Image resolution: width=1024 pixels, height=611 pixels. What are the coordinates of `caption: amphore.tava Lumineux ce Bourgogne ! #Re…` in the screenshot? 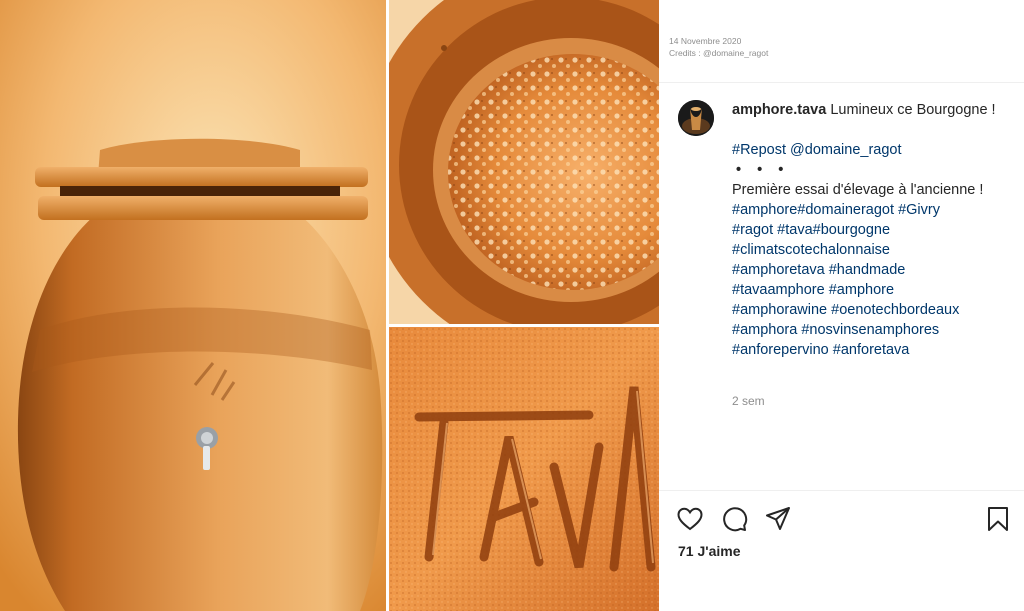 It's located at (873, 230).